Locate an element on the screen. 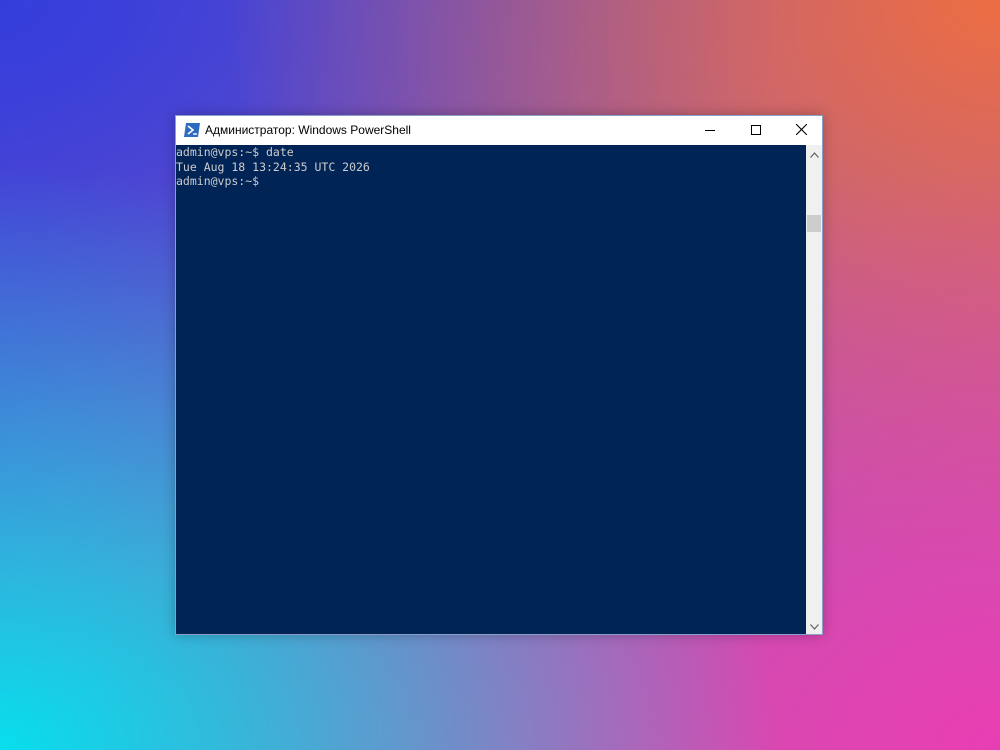 This screenshot has height=750, width=1000. close-button is located at coordinates (801, 130).